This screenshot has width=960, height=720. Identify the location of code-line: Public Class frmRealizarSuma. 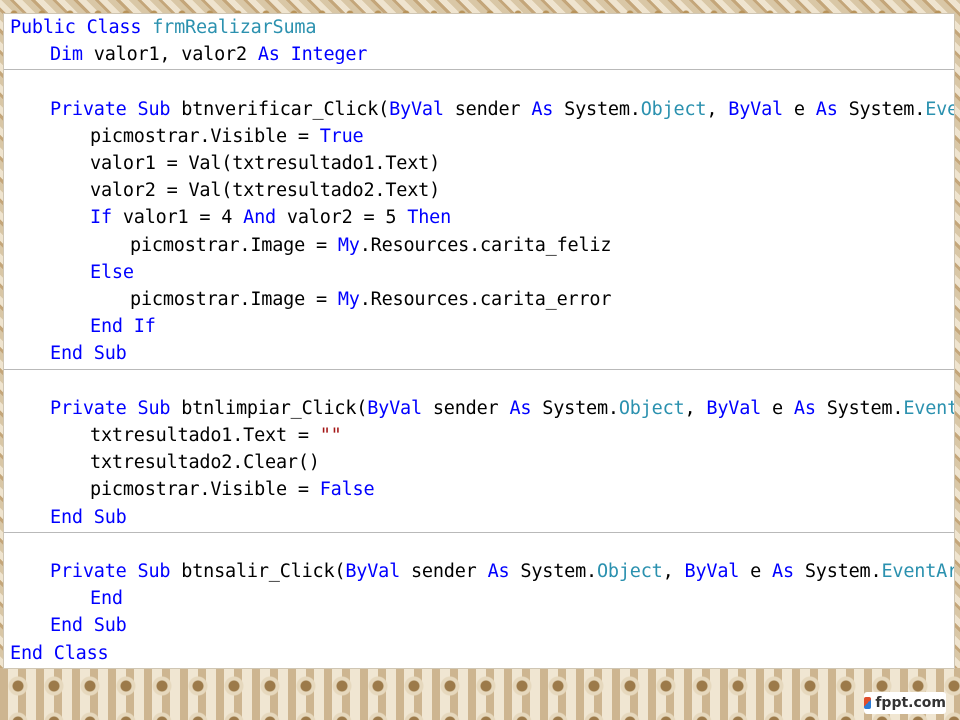
(160, 27).